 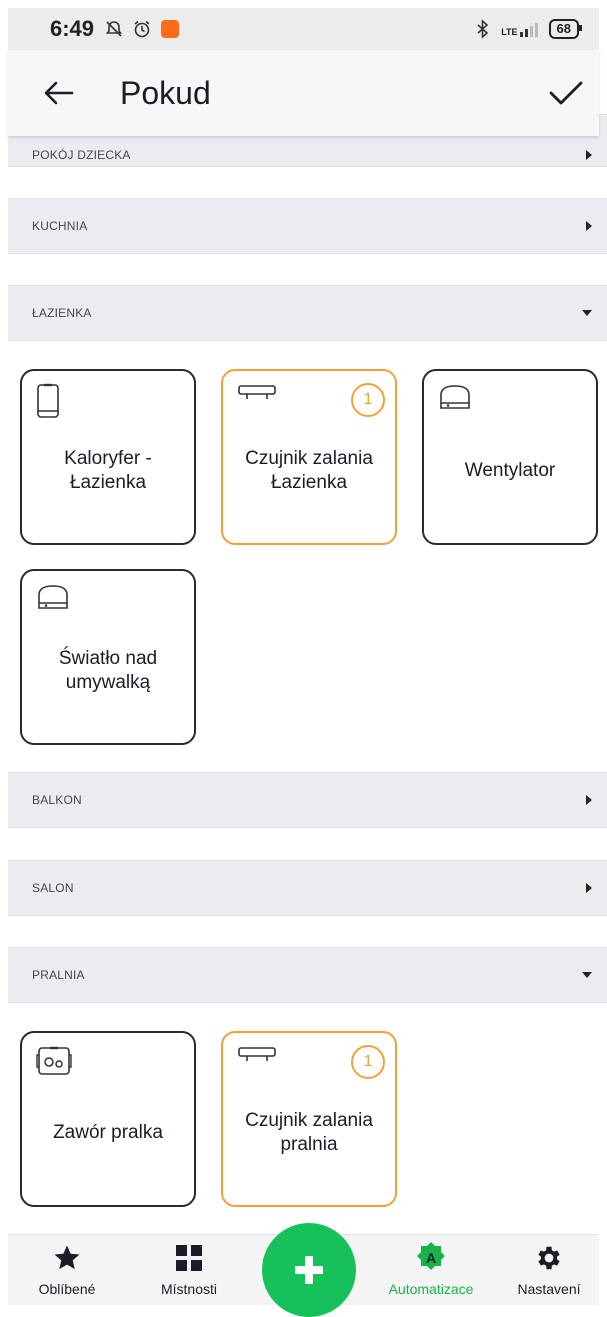 What do you see at coordinates (189, 1258) in the screenshot?
I see `grid-icon` at bounding box center [189, 1258].